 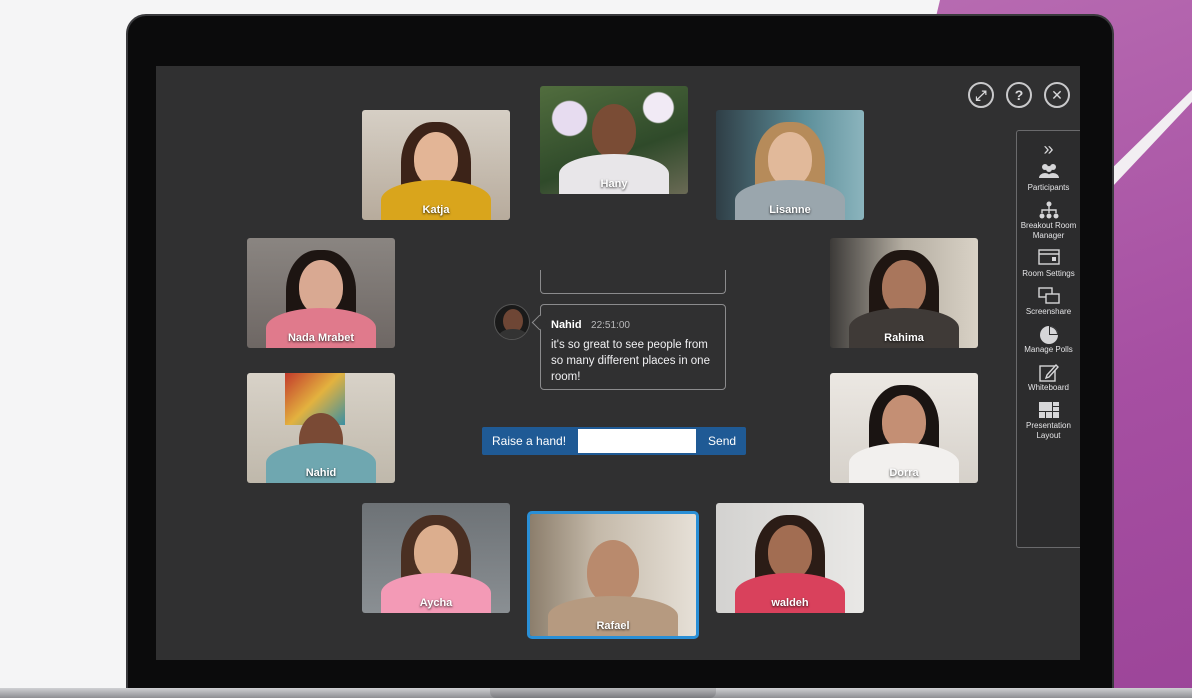 I want to click on participant-tile: waldeh, so click(x=790, y=558).